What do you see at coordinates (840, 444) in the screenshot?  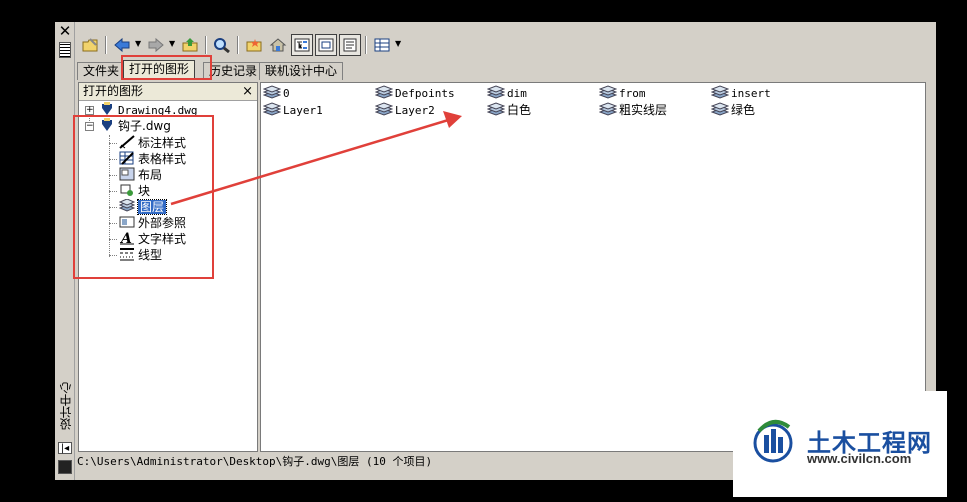 I see `watermark: 土木工程网 www.civilcn.com` at bounding box center [840, 444].